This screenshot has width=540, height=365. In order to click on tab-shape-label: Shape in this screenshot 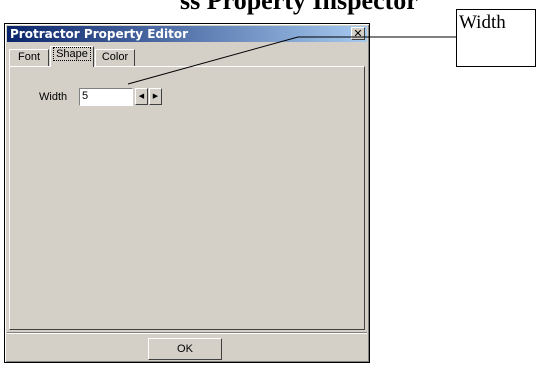, I will do `click(72, 54)`.